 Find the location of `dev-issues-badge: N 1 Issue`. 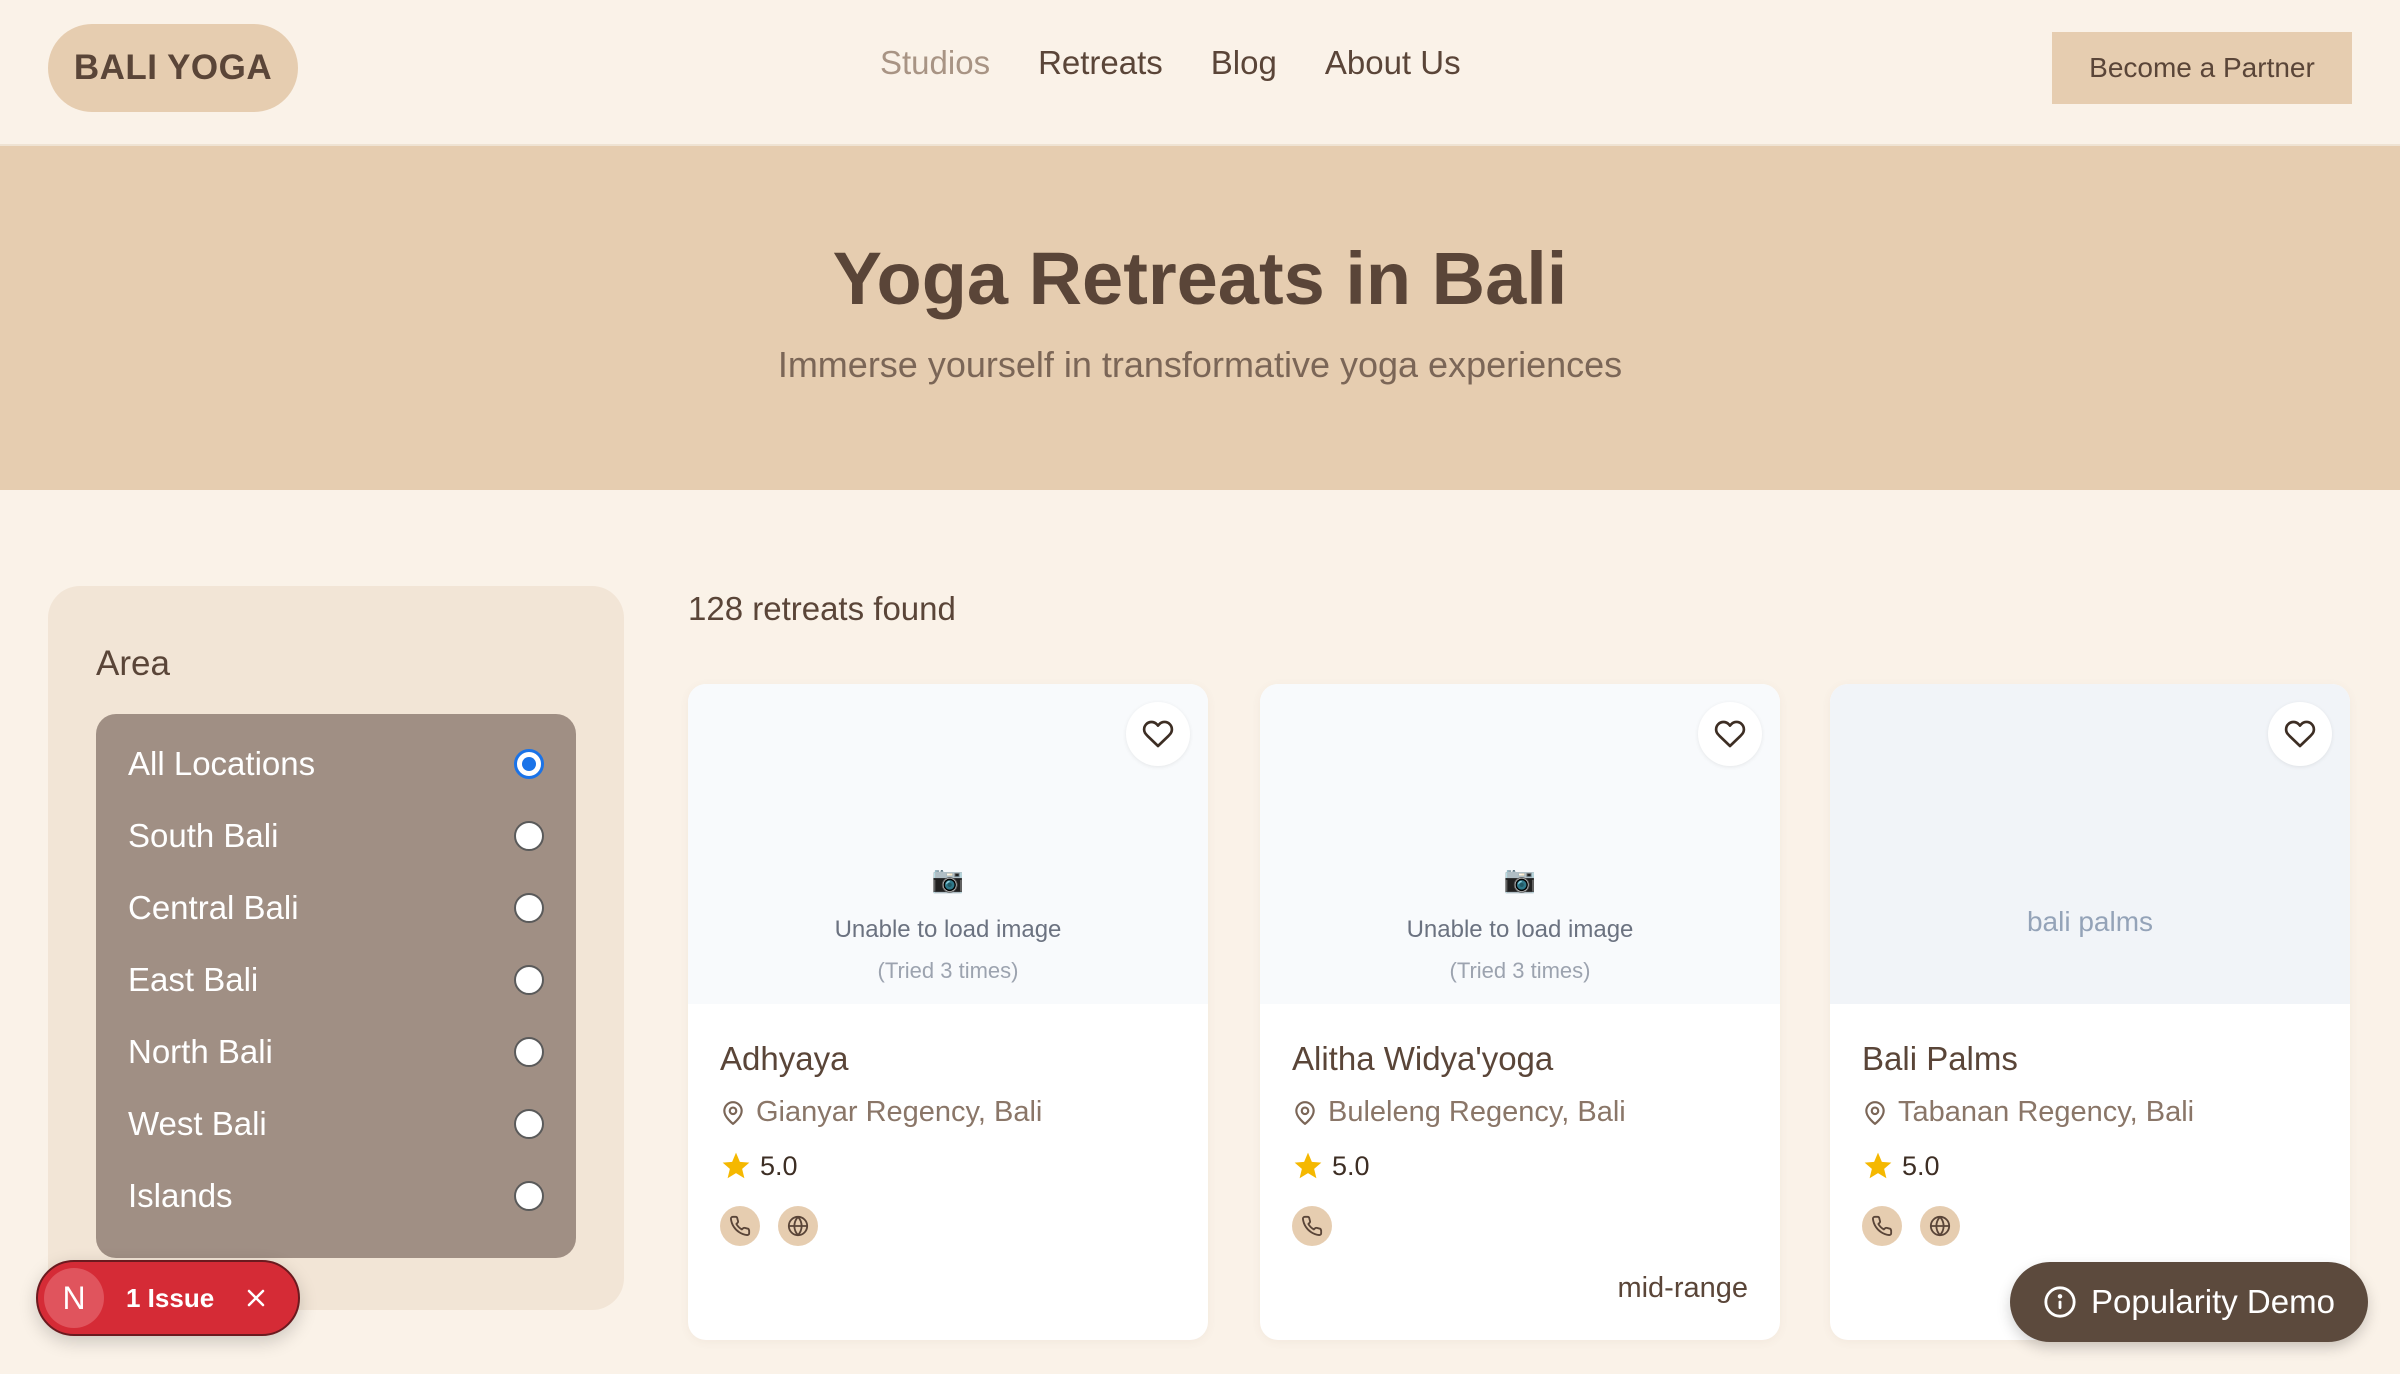

dev-issues-badge: N 1 Issue is located at coordinates (168, 1298).